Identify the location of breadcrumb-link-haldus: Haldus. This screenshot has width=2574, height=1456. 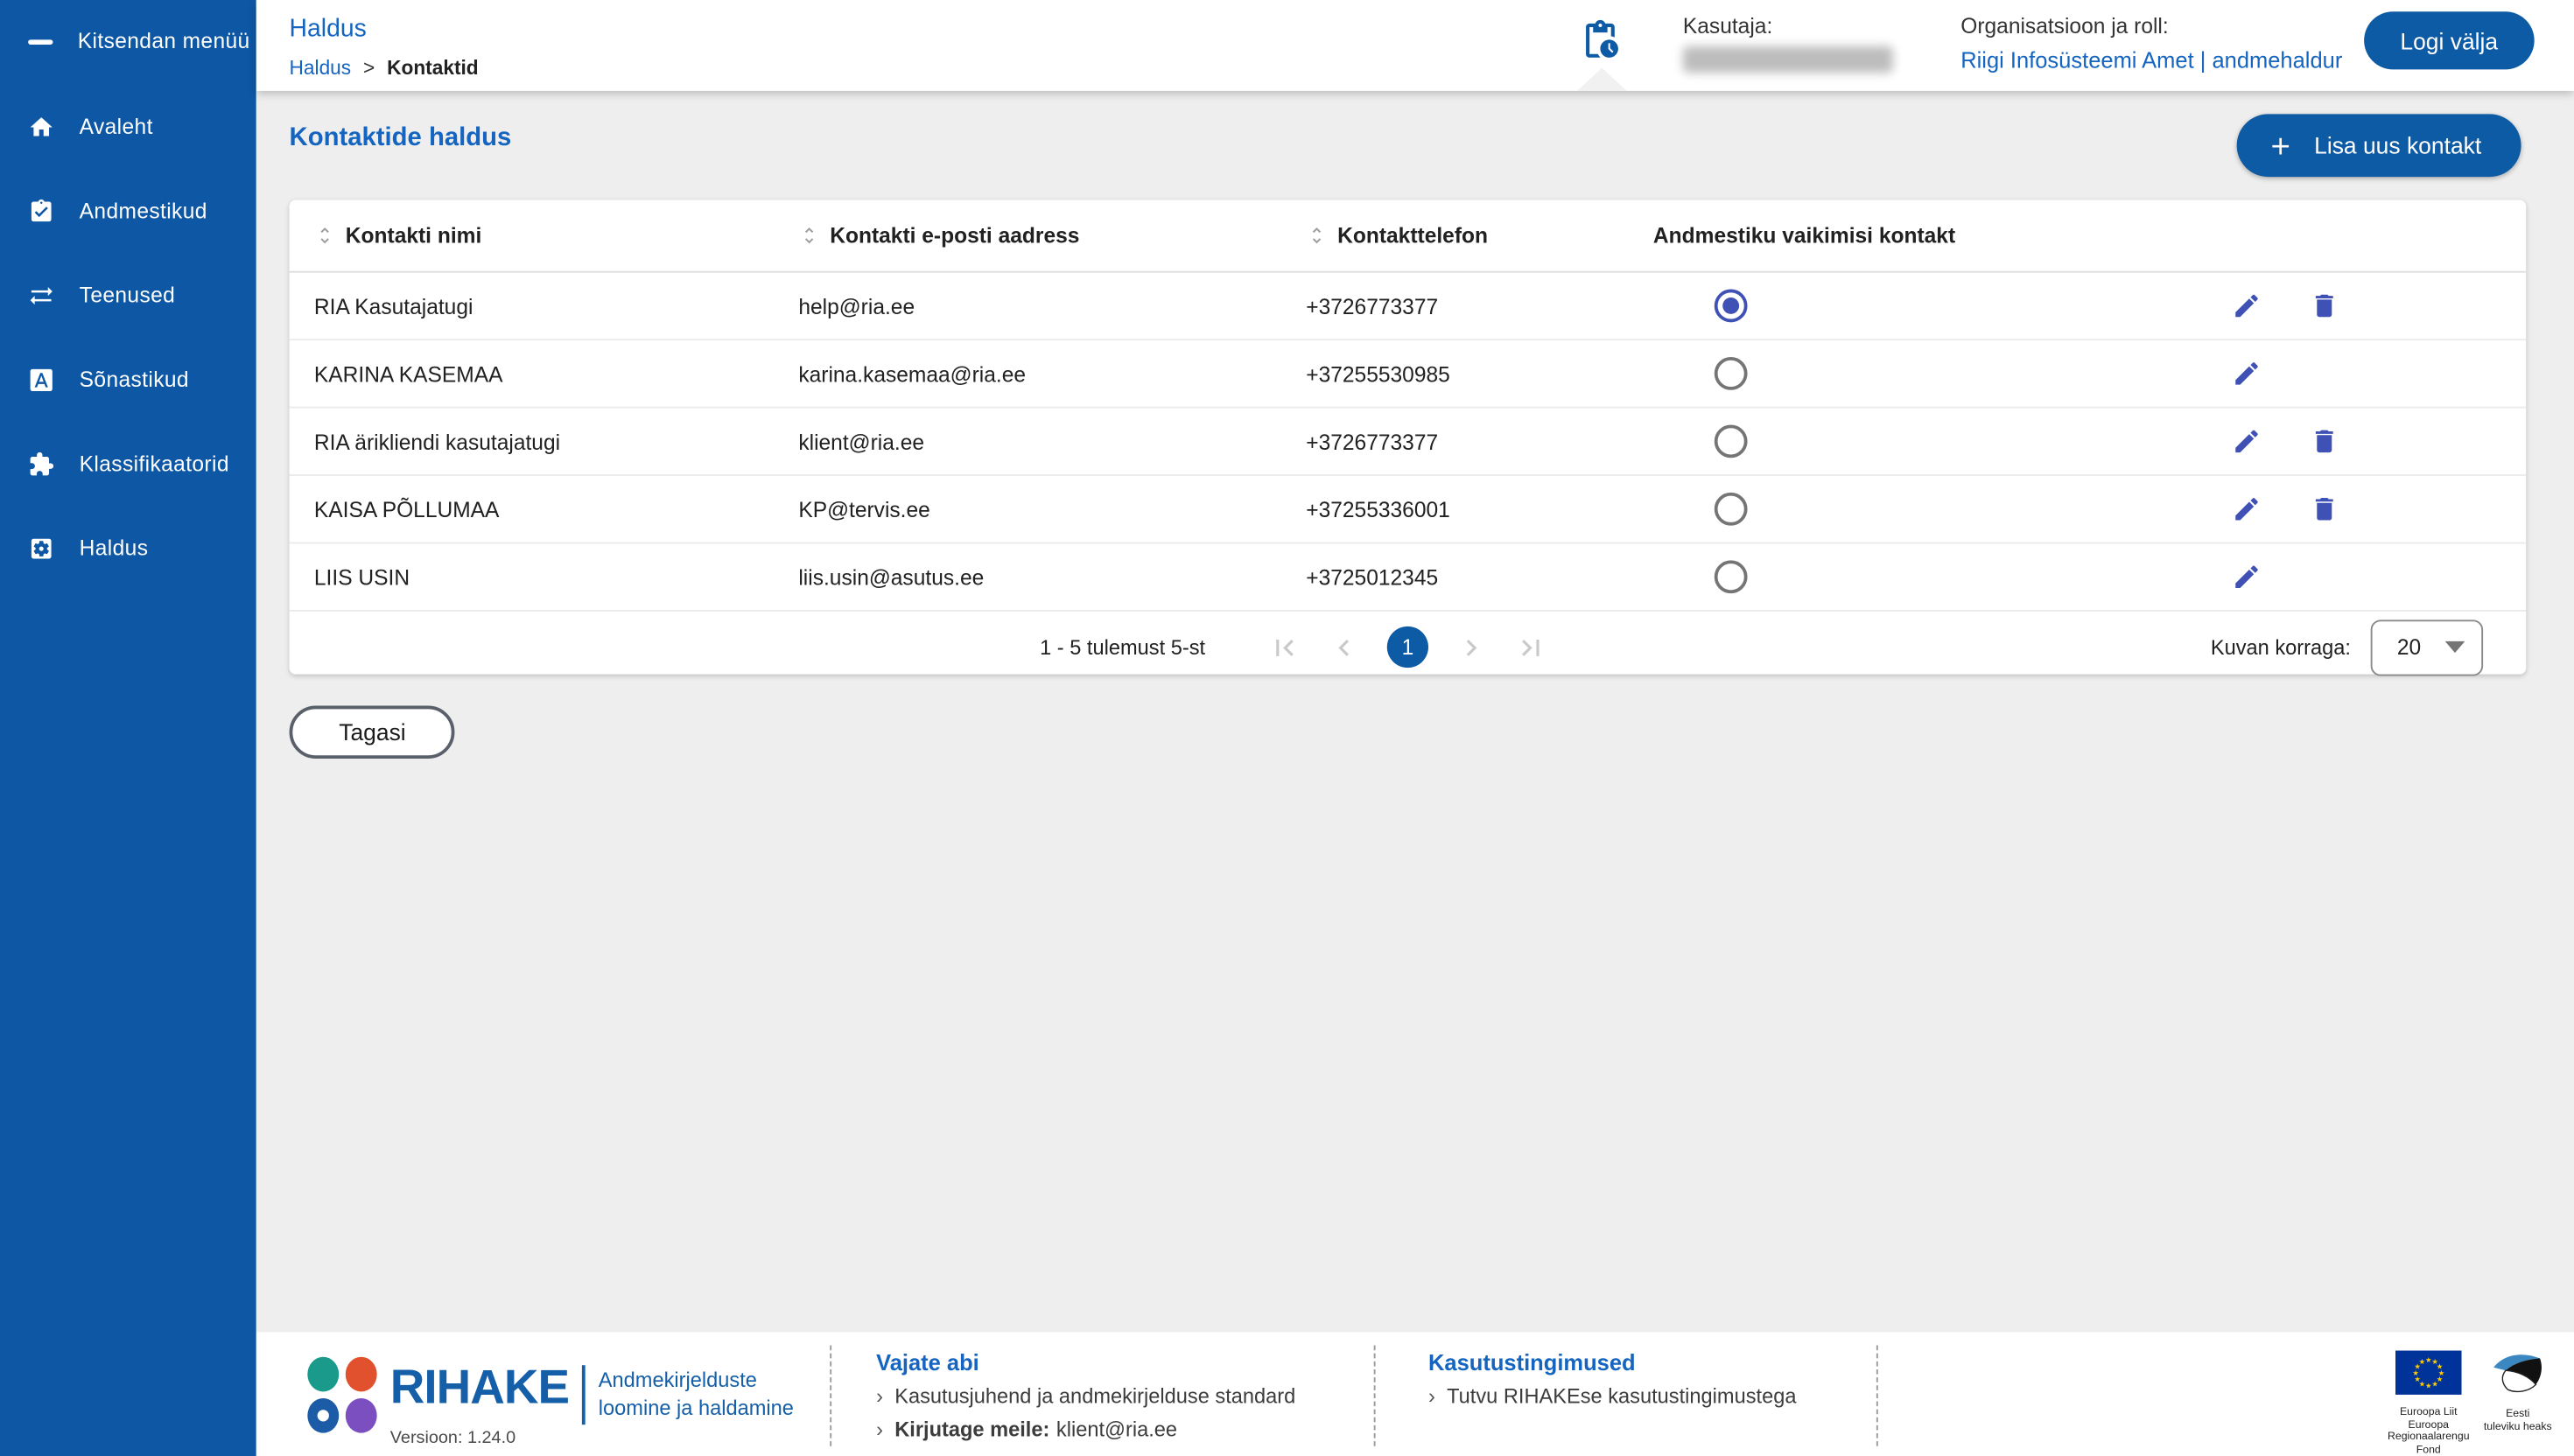
(321, 67).